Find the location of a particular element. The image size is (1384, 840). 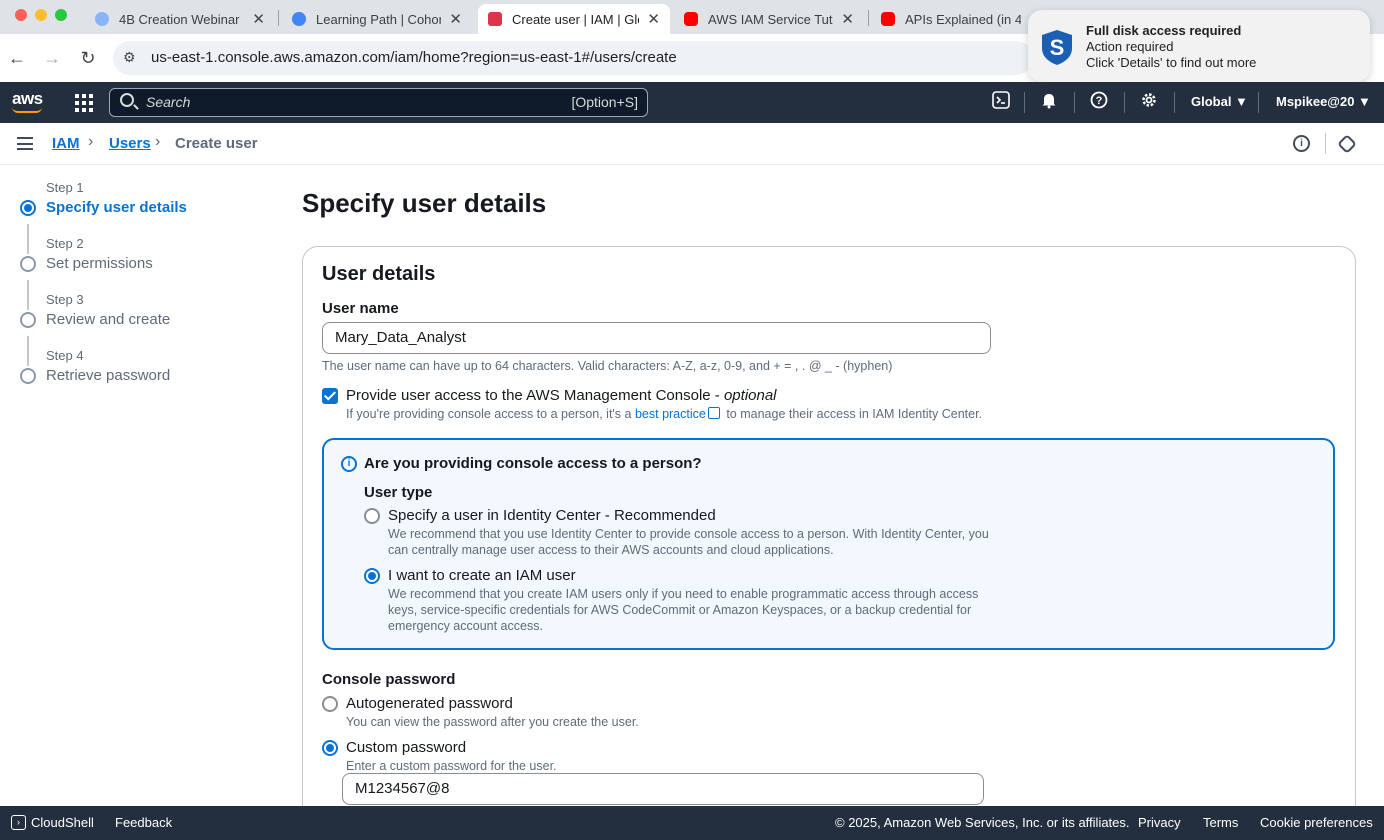

privacy-link: Privacy is located at coordinates (1159, 822).